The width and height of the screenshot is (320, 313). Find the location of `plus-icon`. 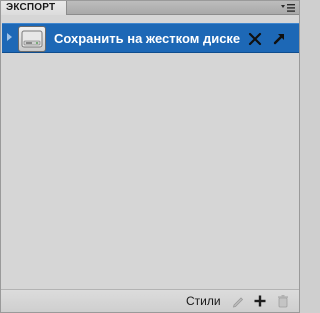

plus-icon is located at coordinates (260, 301).